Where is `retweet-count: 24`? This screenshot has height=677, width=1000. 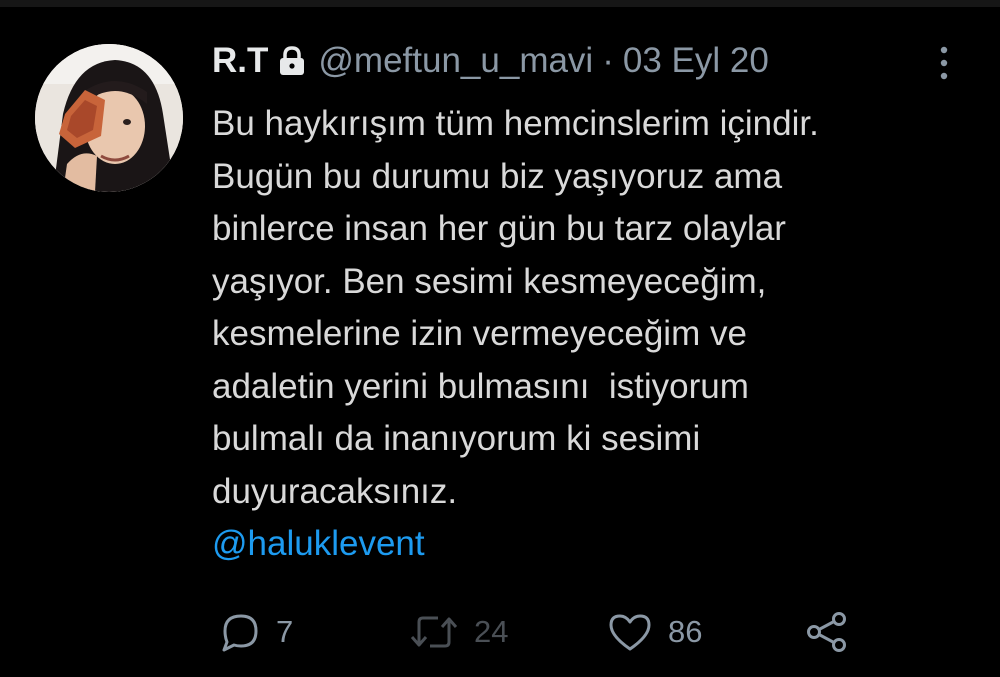 retweet-count: 24 is located at coordinates (491, 631).